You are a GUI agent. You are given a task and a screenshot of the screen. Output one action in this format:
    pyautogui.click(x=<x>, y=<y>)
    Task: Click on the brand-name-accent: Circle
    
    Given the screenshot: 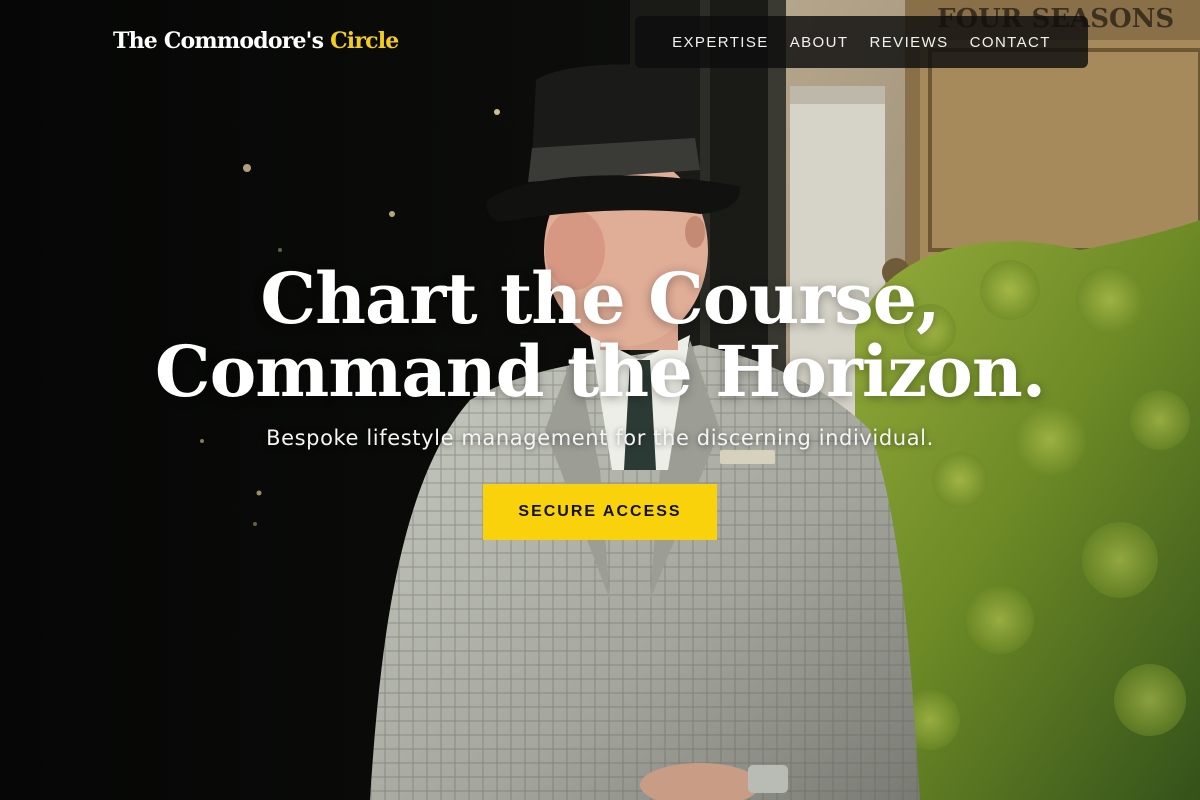 What is the action you would take?
    pyautogui.click(x=364, y=41)
    